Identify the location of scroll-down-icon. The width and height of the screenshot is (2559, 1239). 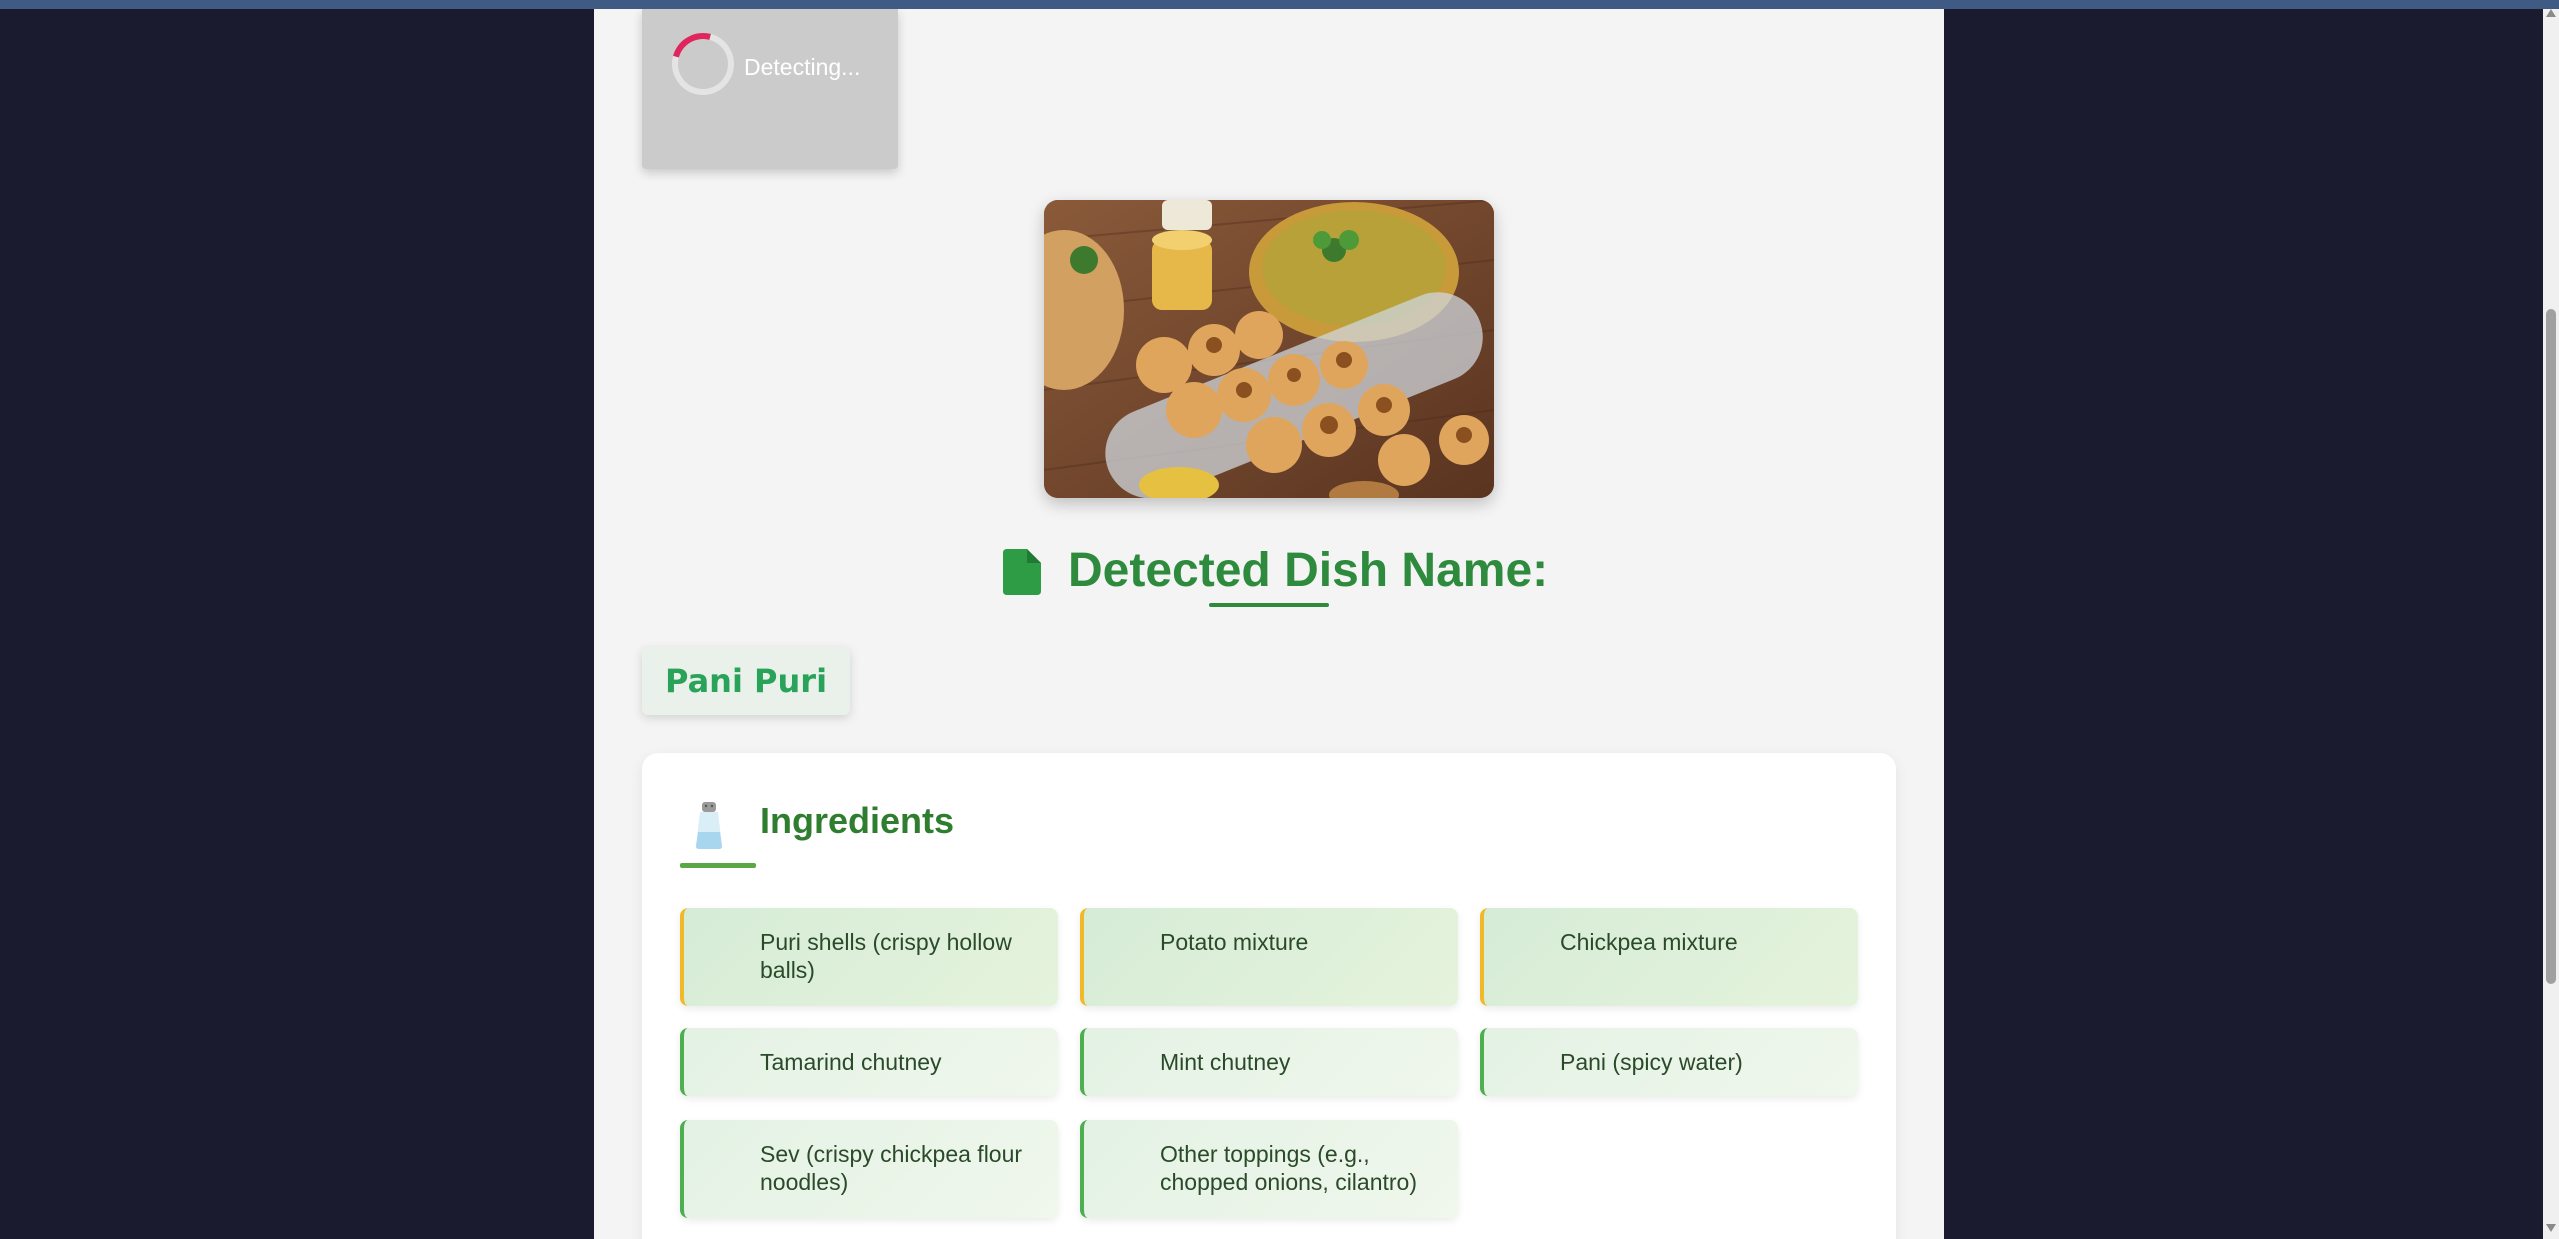
(2551, 1228).